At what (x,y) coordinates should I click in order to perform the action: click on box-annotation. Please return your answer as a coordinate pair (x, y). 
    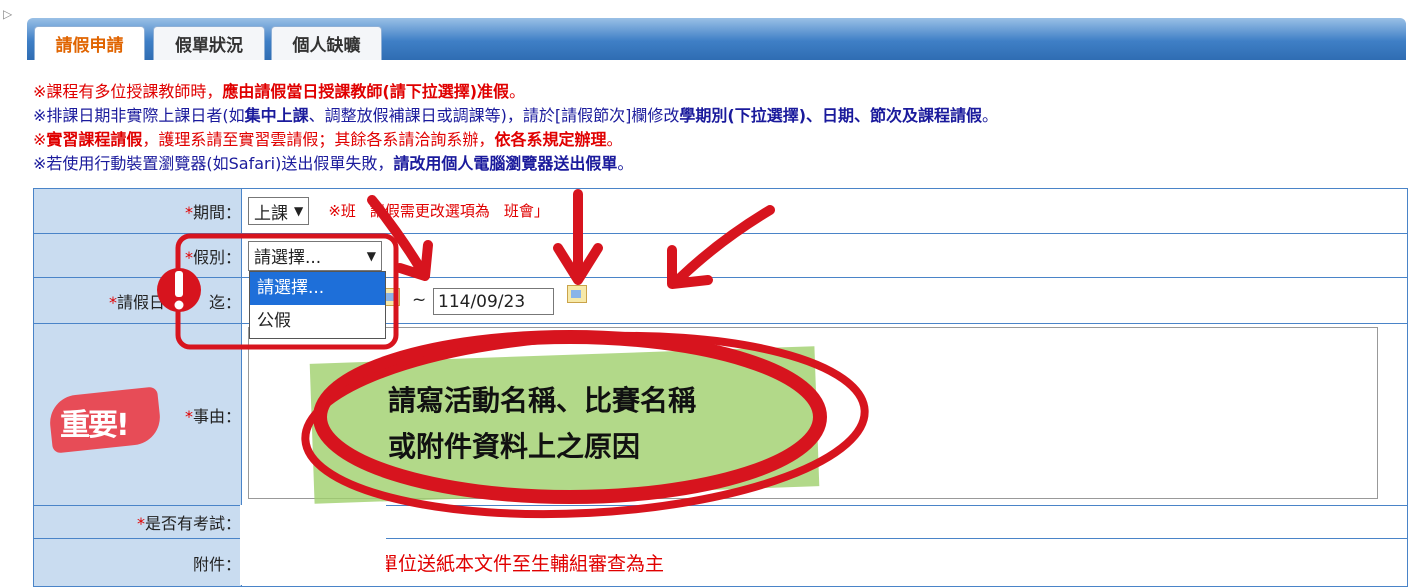
    Looking at the image, I should click on (287, 291).